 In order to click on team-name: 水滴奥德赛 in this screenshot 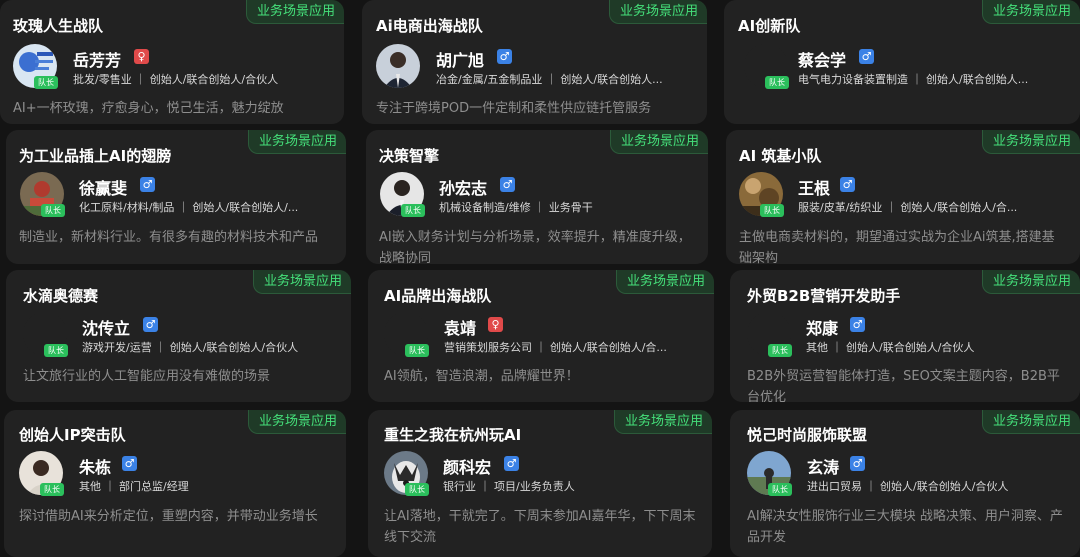, I will do `click(61, 296)`.